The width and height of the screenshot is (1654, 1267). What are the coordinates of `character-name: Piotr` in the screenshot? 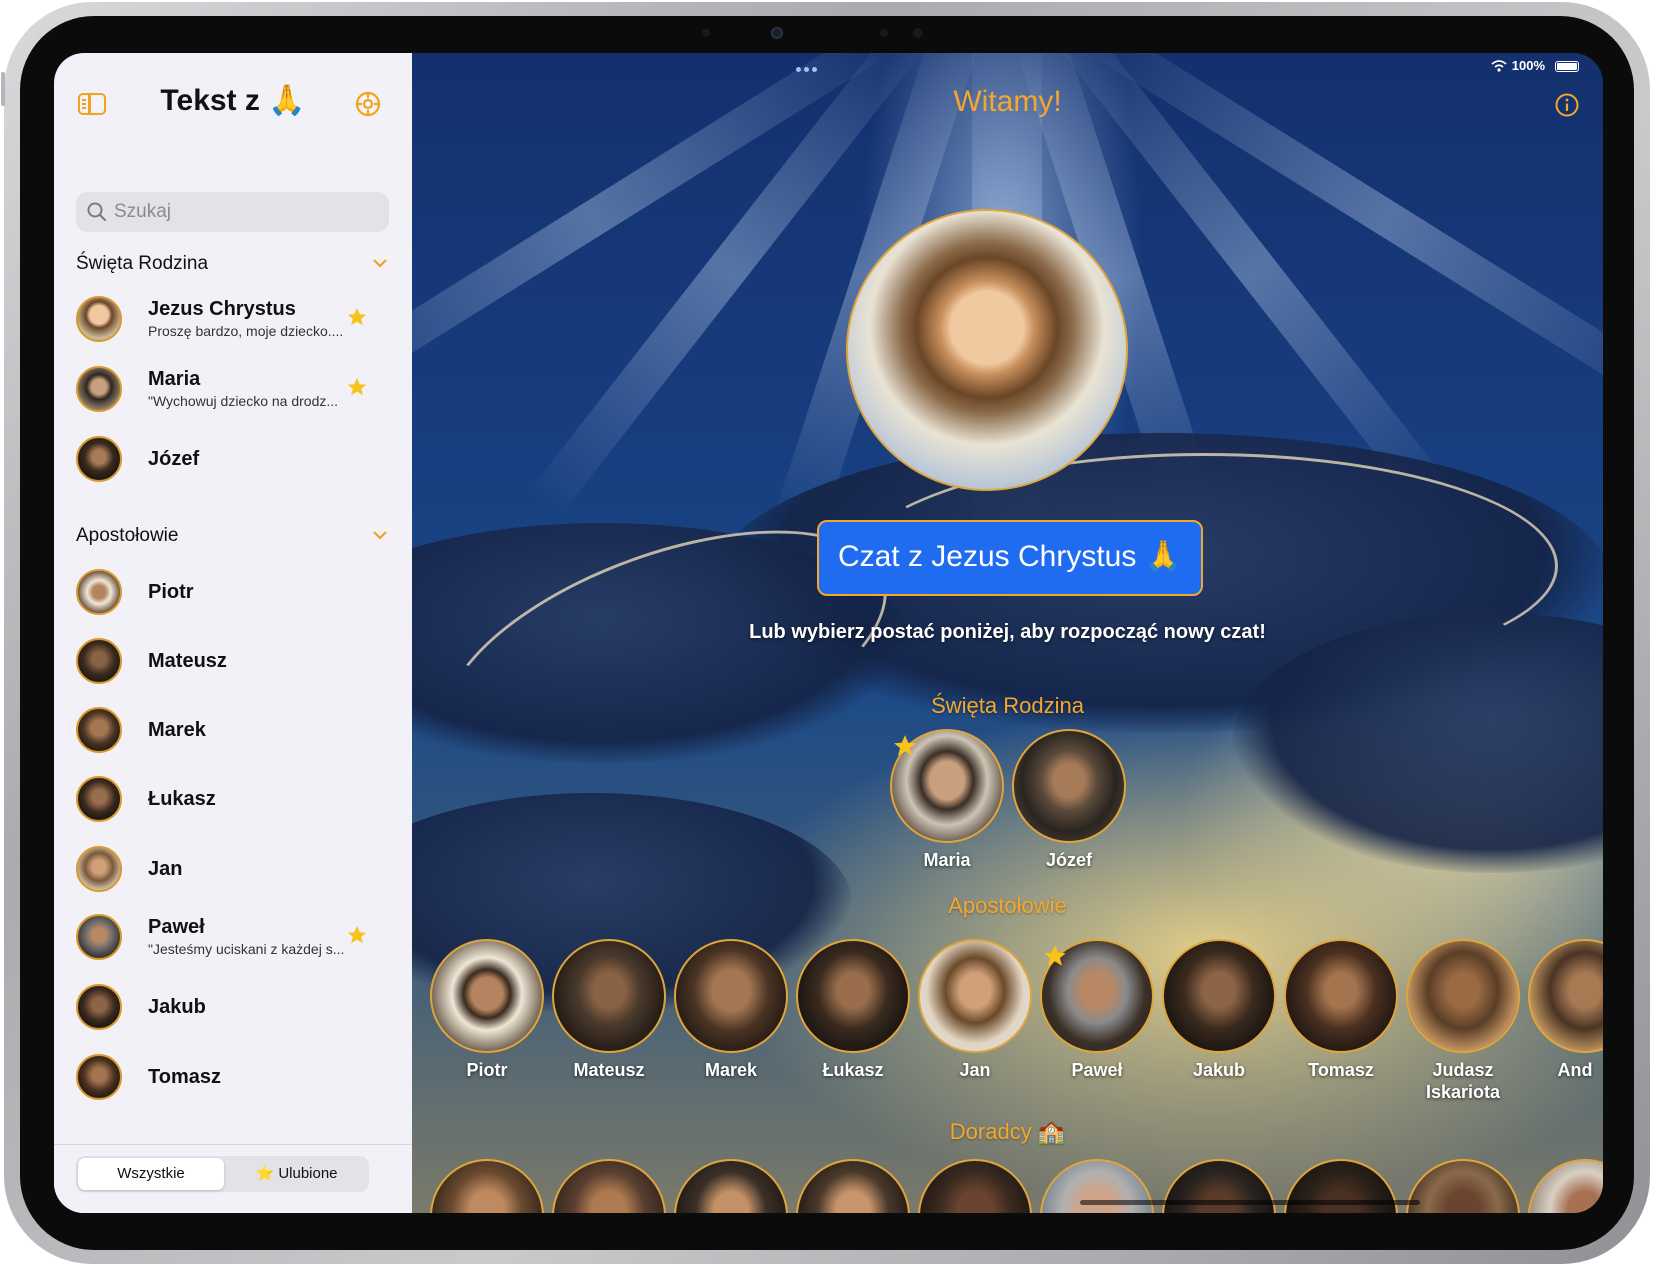 It's located at (487, 1070).